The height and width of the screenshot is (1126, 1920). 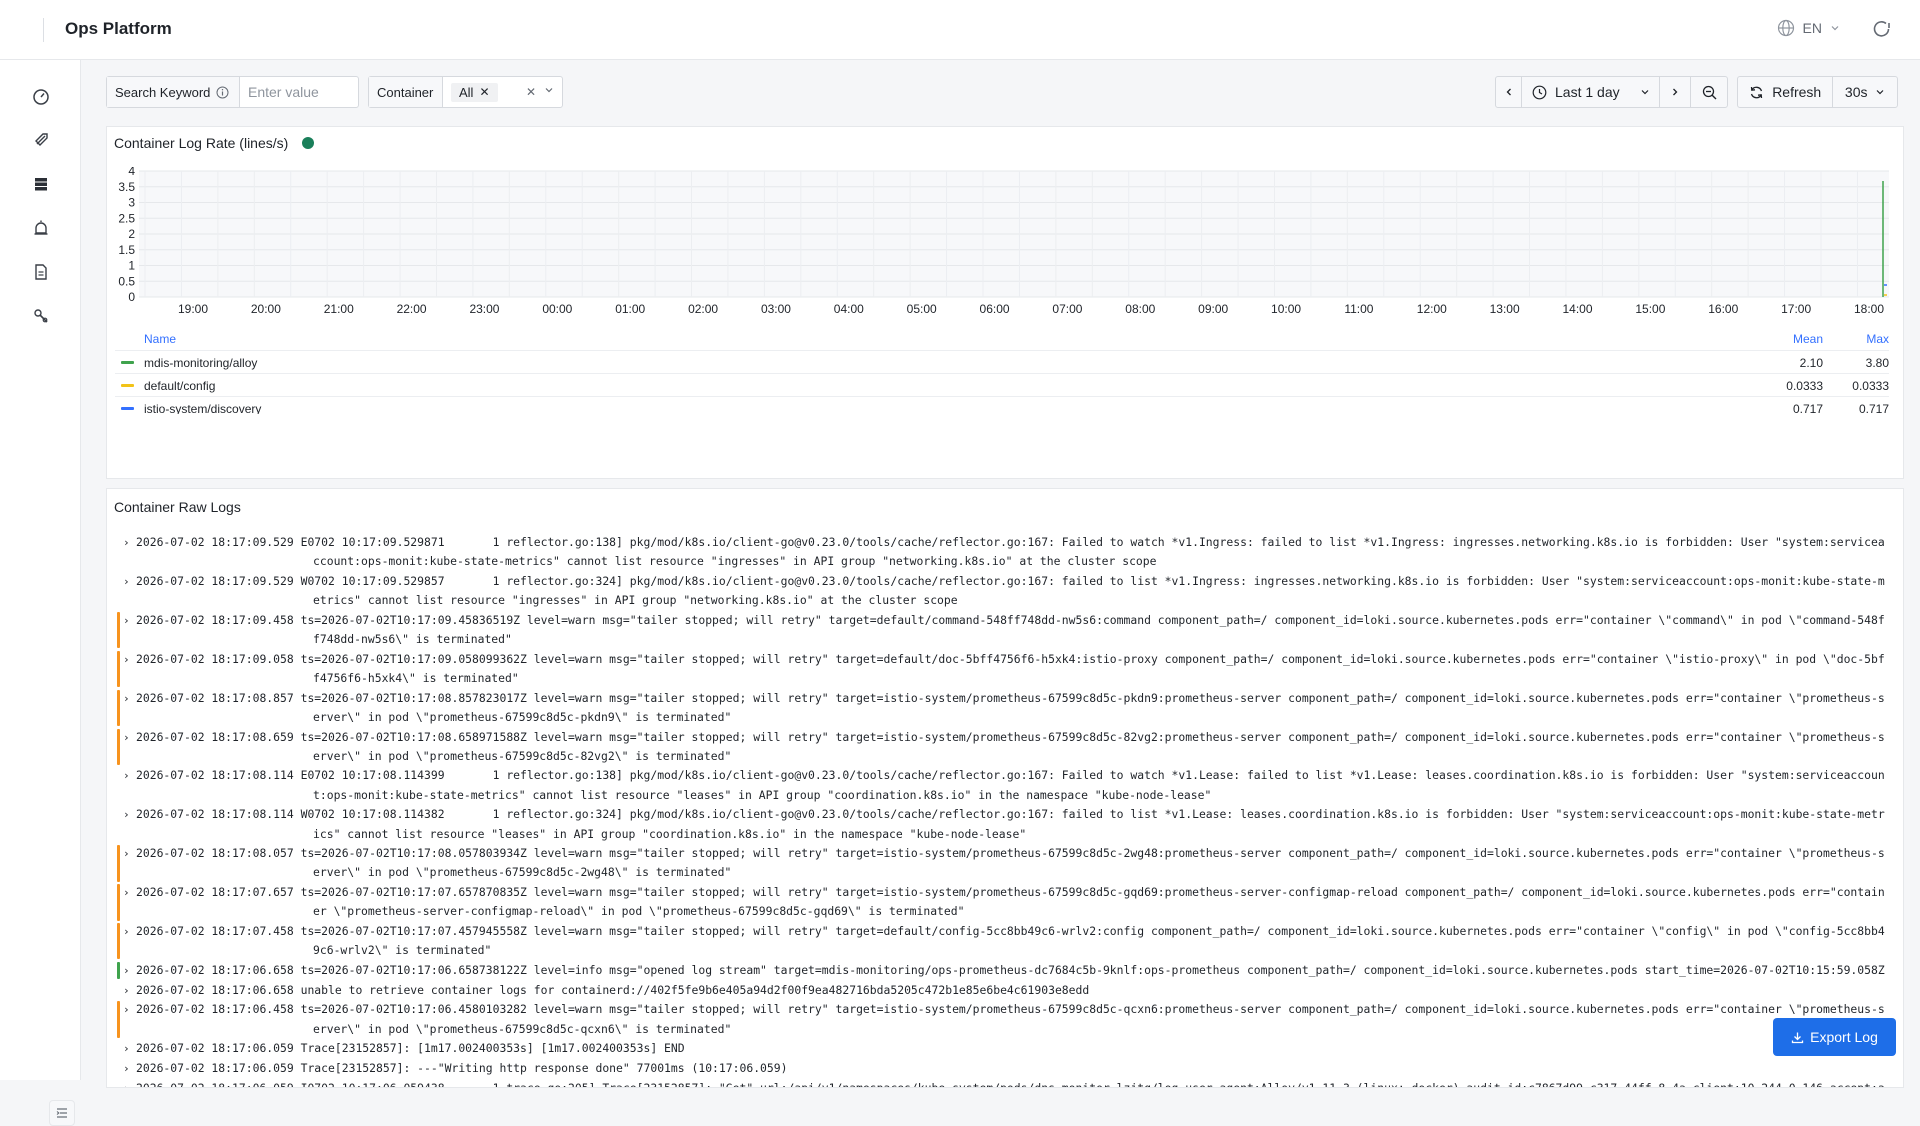 What do you see at coordinates (1002, 361) in the screenshot?
I see `legend-row: mdis-monitoring/alloy 2.10 3.80` at bounding box center [1002, 361].